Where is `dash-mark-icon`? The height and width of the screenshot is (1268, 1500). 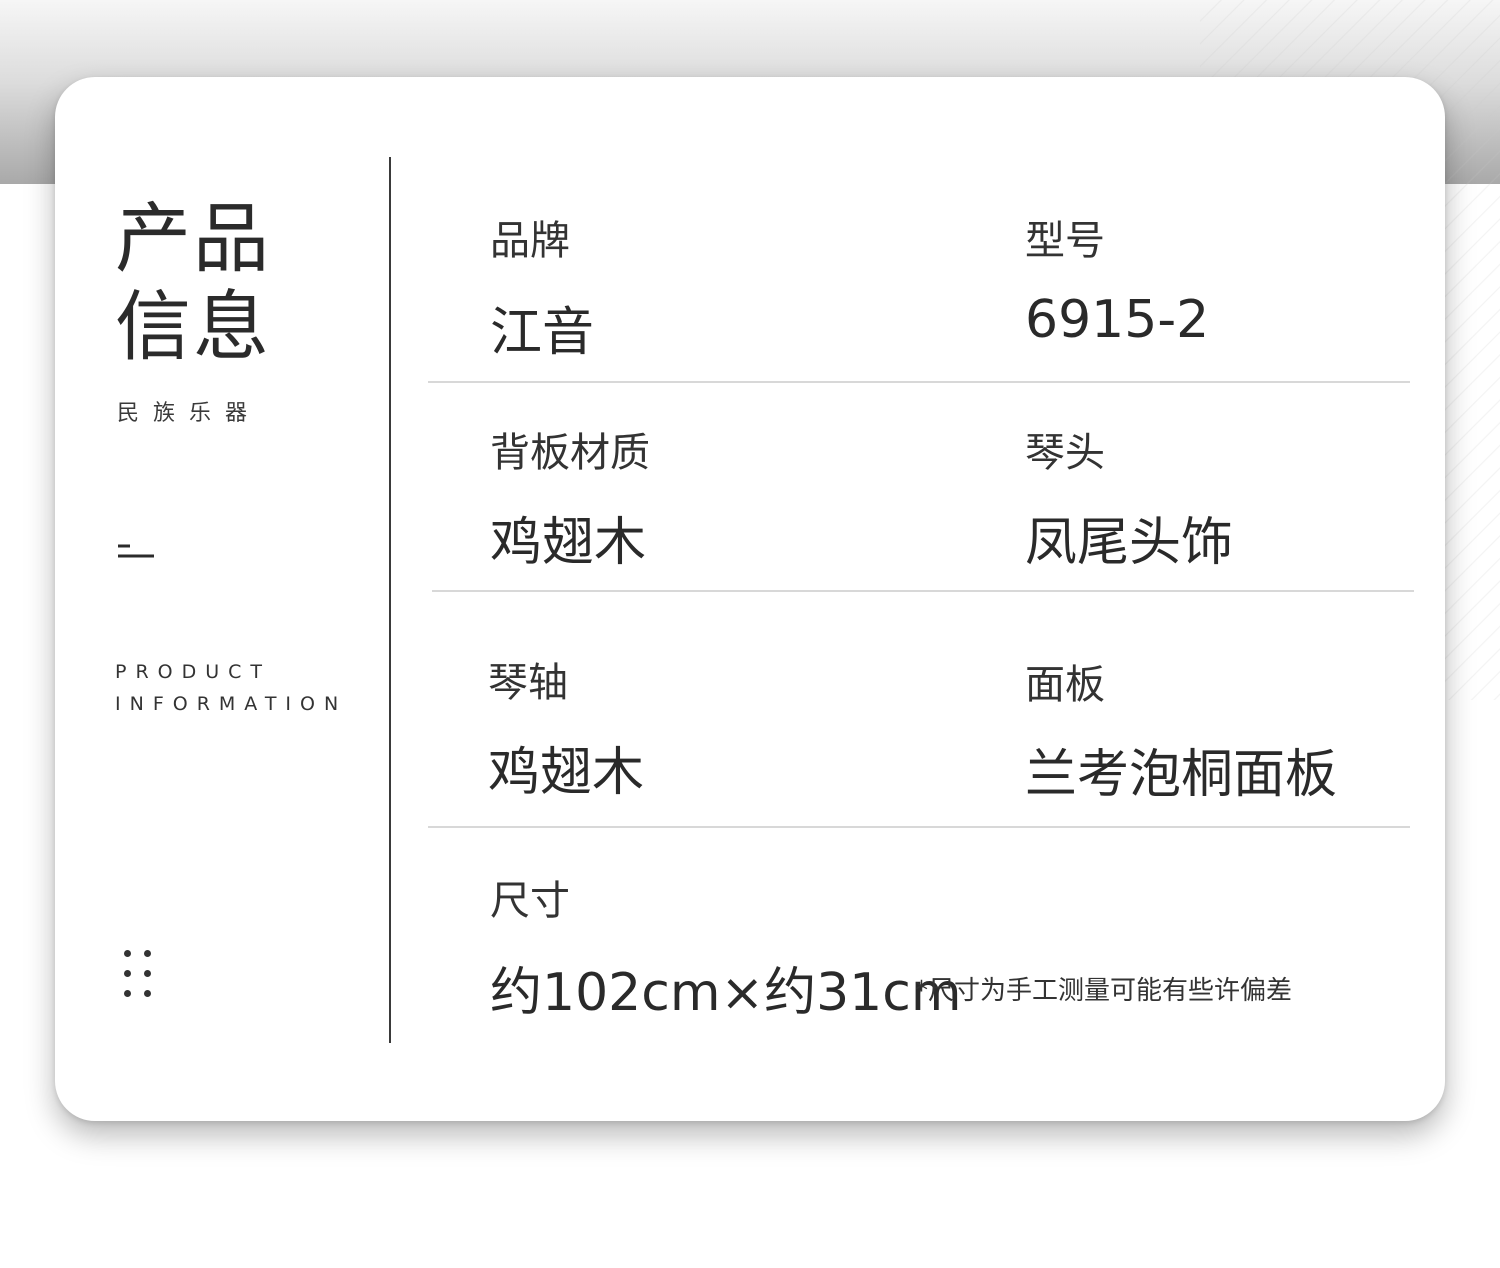 dash-mark-icon is located at coordinates (136, 551).